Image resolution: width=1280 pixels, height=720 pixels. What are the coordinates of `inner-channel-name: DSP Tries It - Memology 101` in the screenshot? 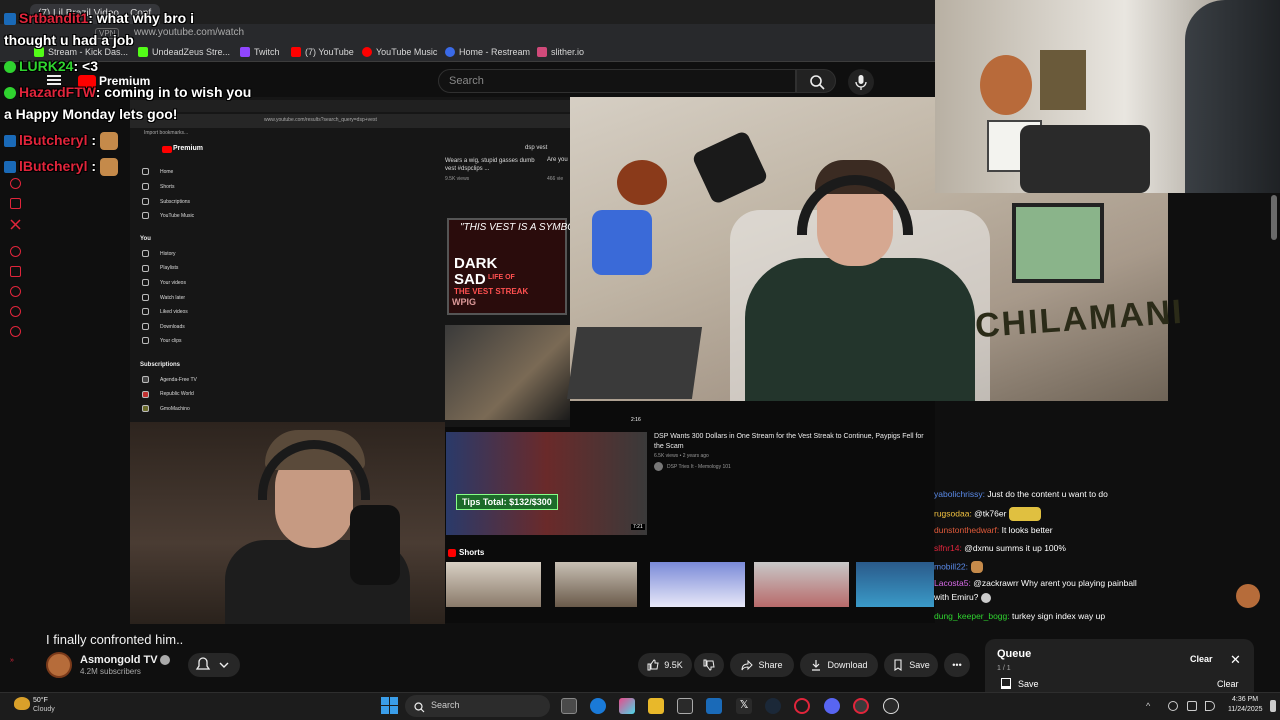 It's located at (699, 467).